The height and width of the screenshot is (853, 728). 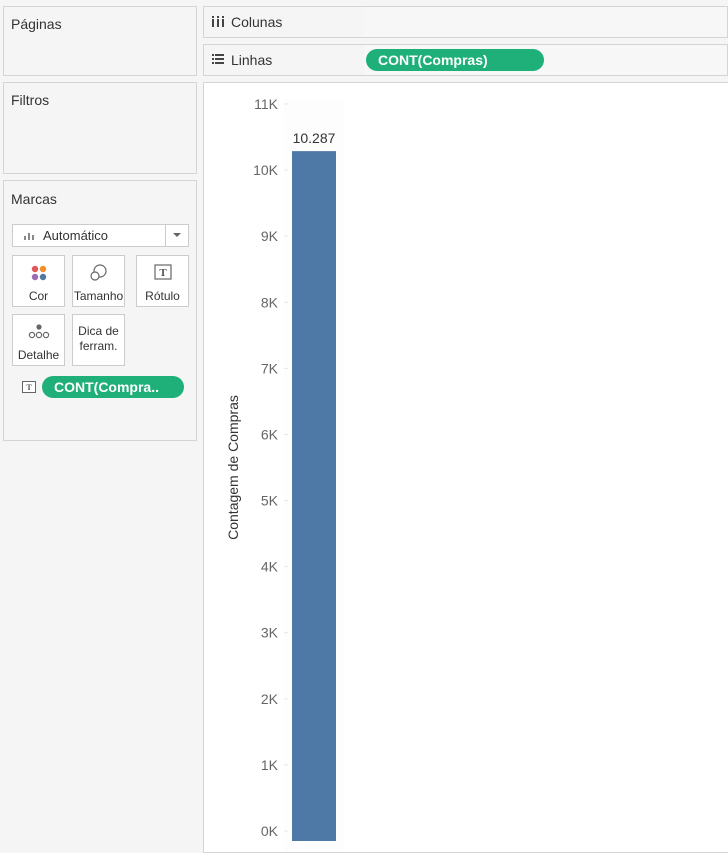 What do you see at coordinates (270, 368) in the screenshot?
I see `y-tick-label: 7K` at bounding box center [270, 368].